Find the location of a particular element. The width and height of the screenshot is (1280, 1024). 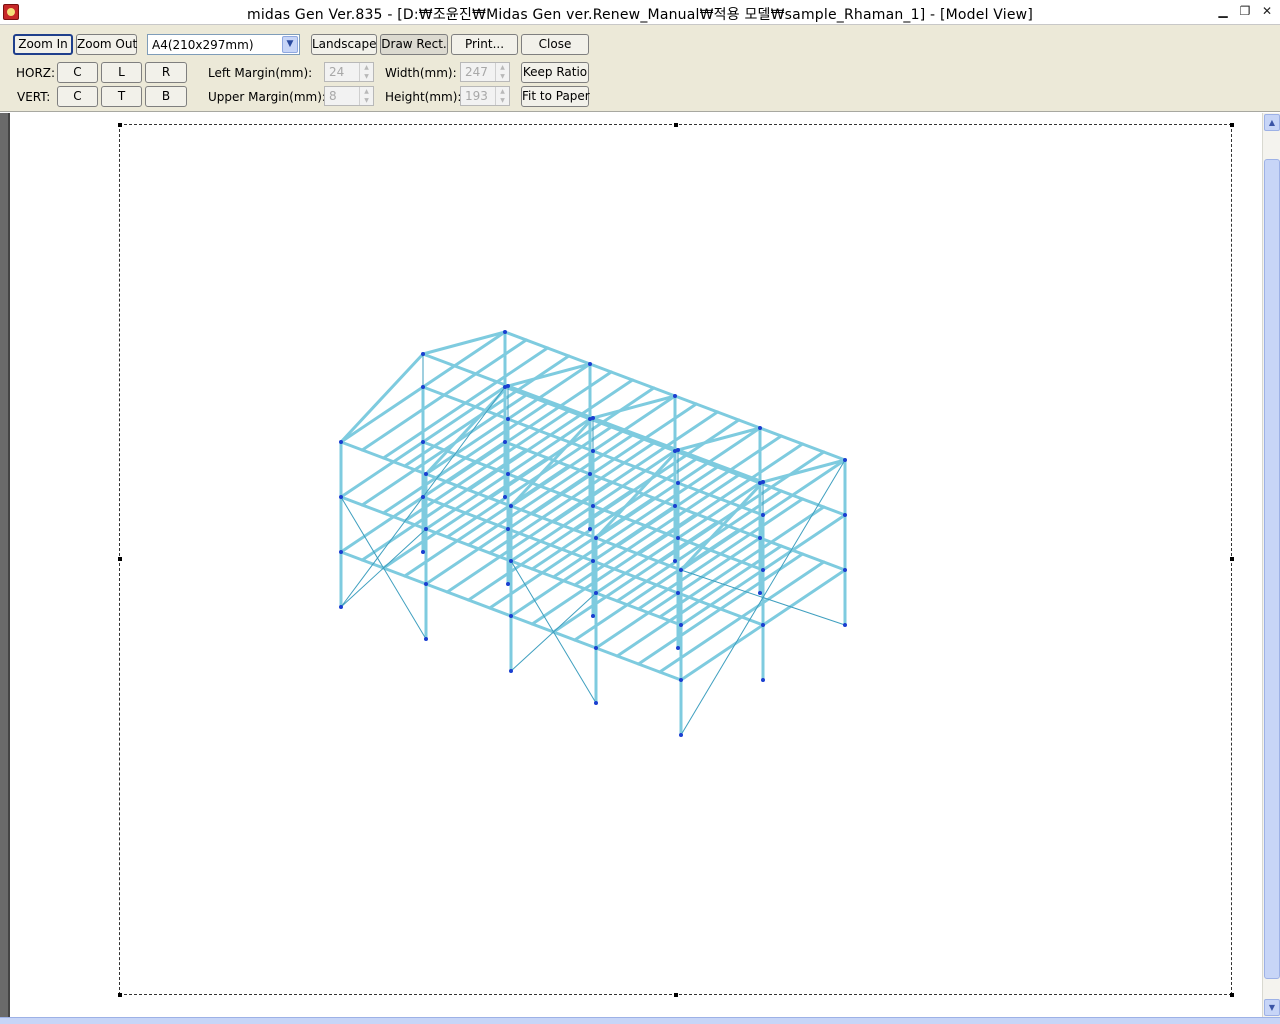

horizontal-scrollbar is located at coordinates (640, 1020).